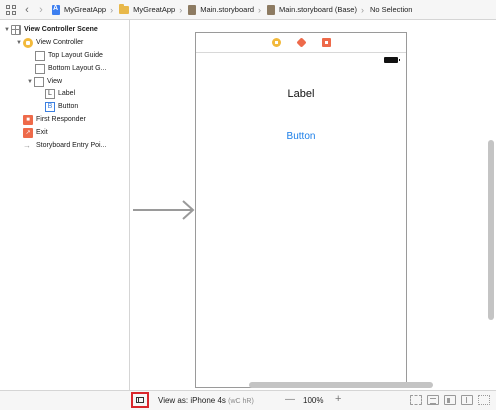  What do you see at coordinates (392, 60) in the screenshot?
I see `battery-icon` at bounding box center [392, 60].